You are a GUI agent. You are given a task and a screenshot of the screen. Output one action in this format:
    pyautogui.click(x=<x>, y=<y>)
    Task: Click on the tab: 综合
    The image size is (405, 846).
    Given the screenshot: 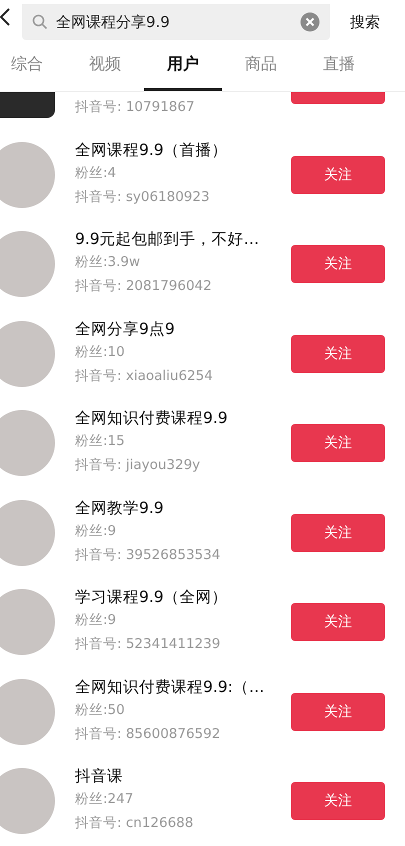 What is the action you would take?
    pyautogui.click(x=33, y=65)
    